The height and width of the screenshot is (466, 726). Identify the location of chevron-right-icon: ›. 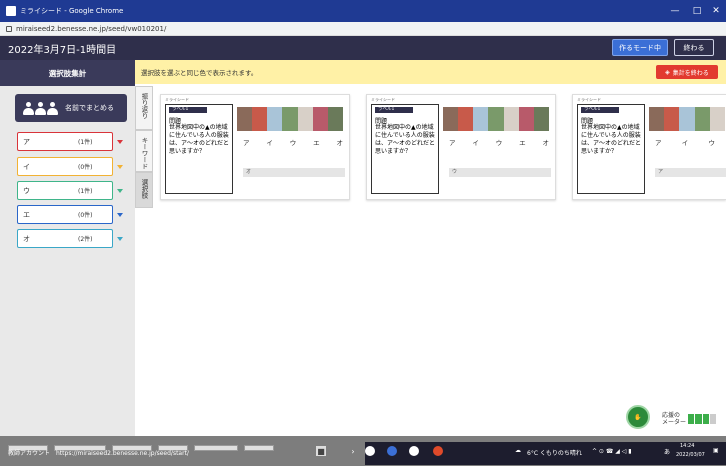
(353, 451).